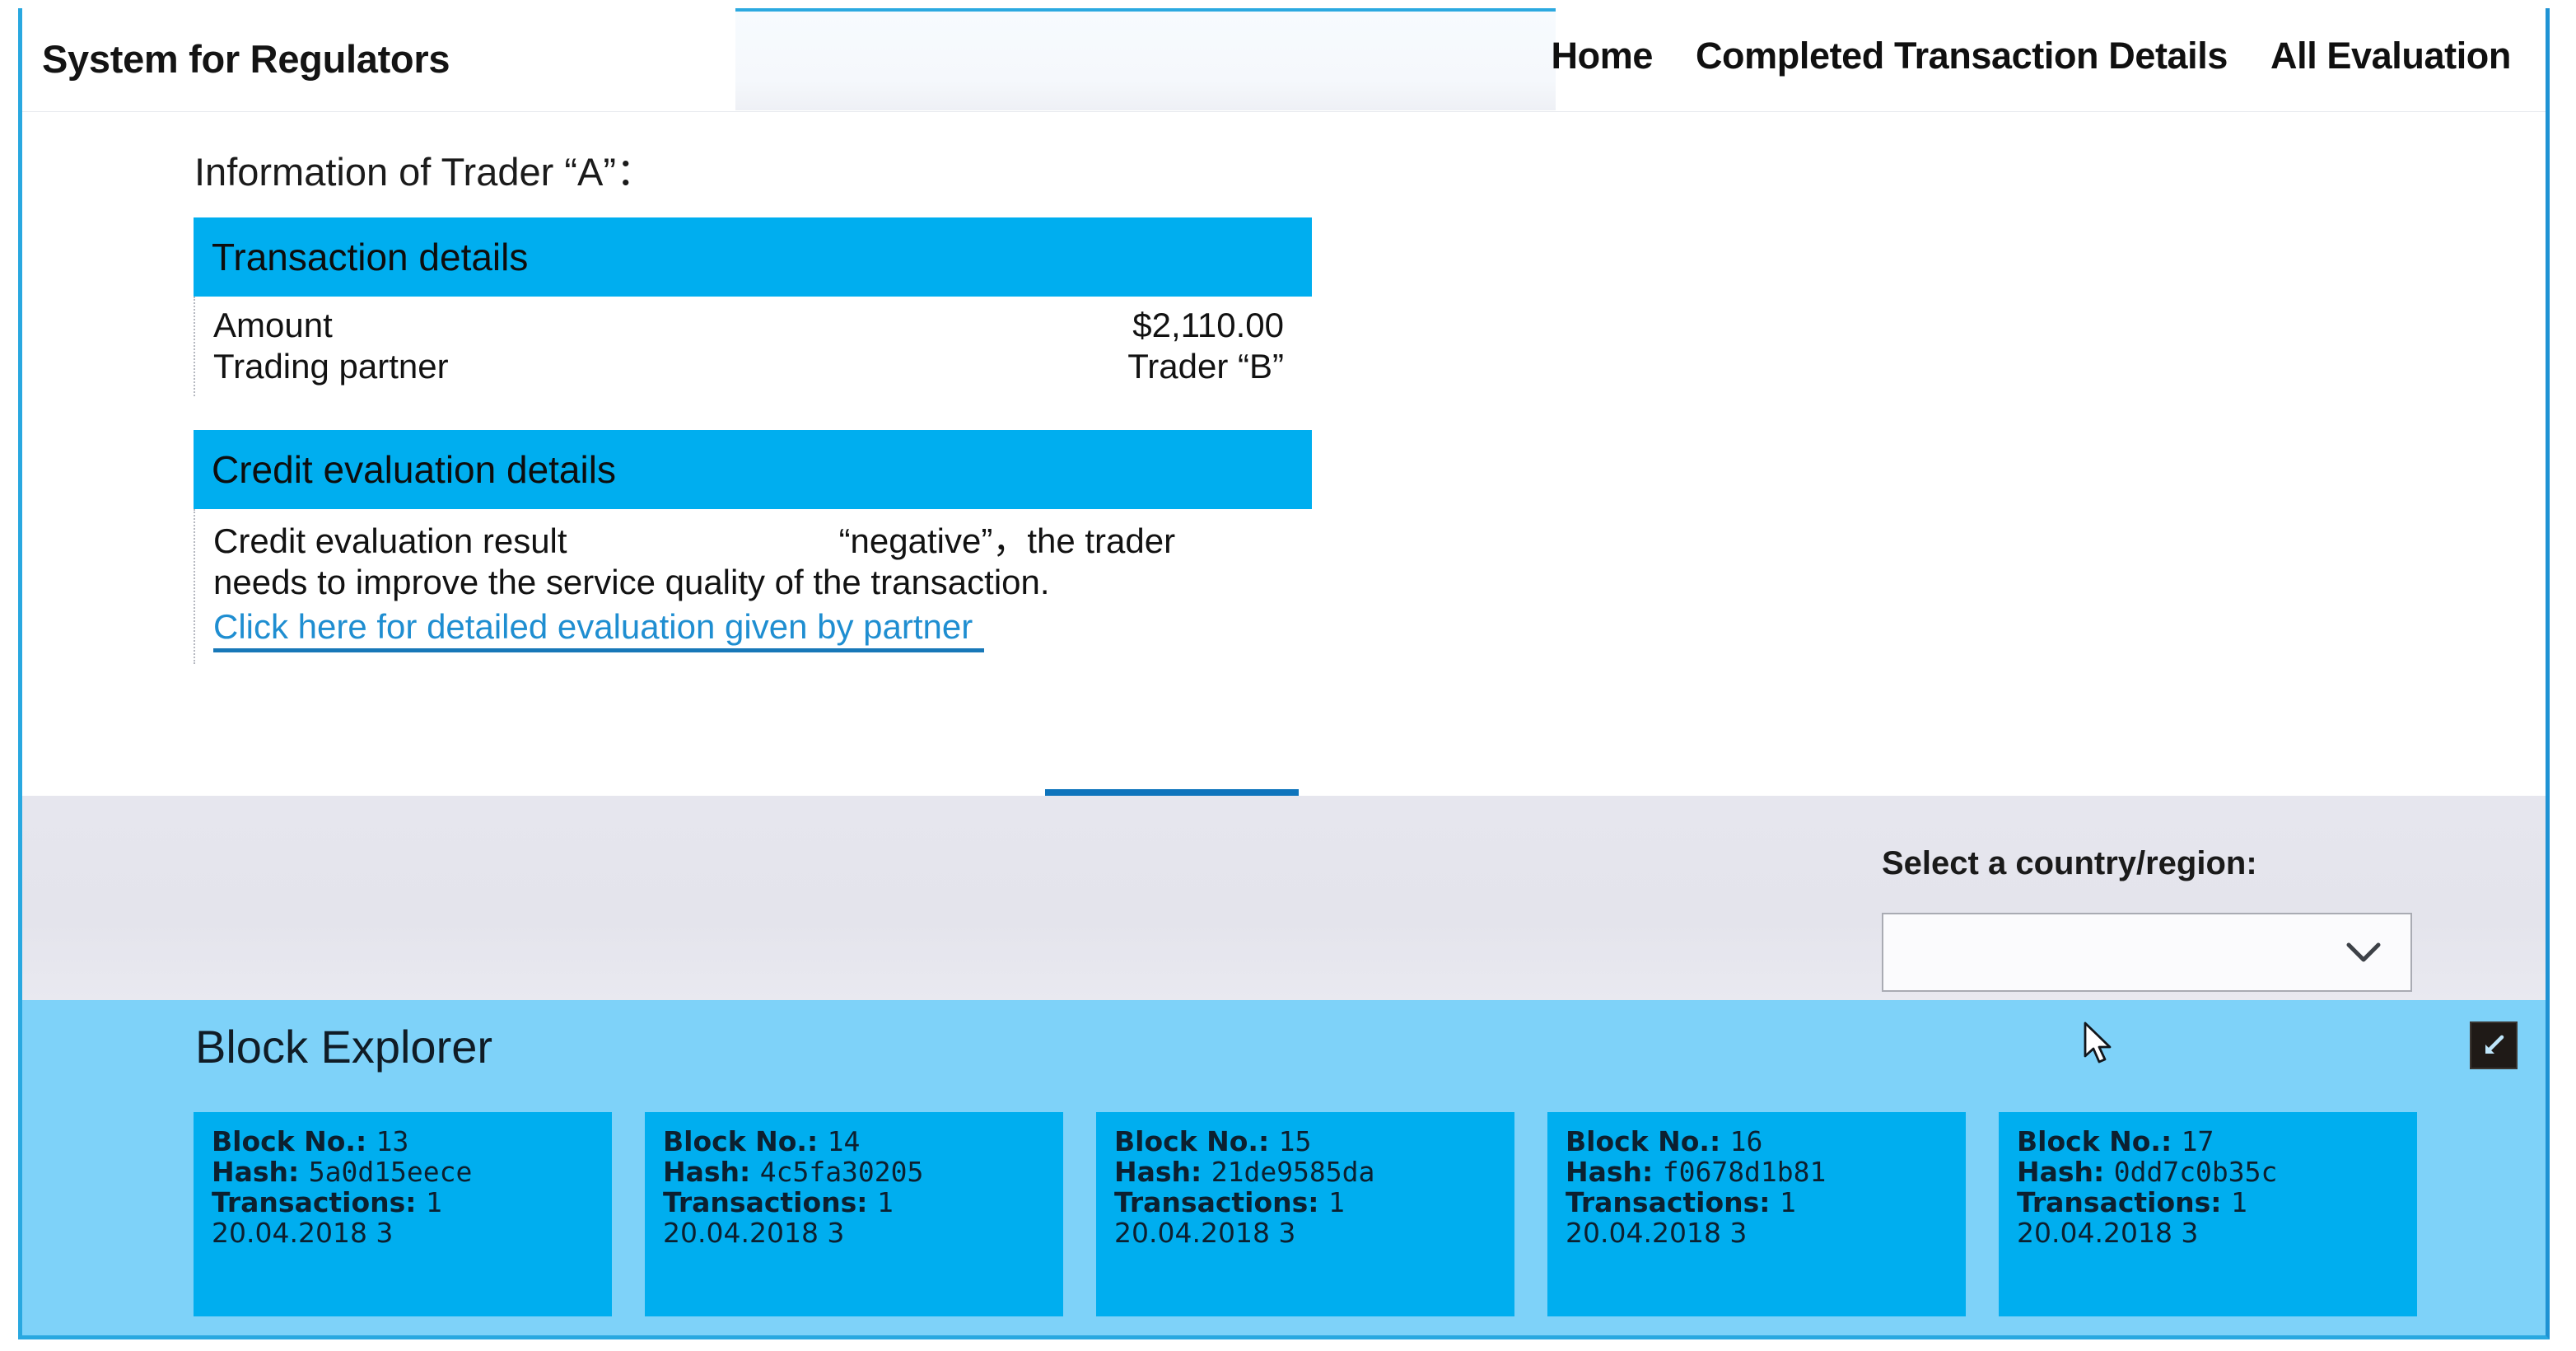  Describe the element at coordinates (2147, 952) in the screenshot. I see `country-region-select` at that location.